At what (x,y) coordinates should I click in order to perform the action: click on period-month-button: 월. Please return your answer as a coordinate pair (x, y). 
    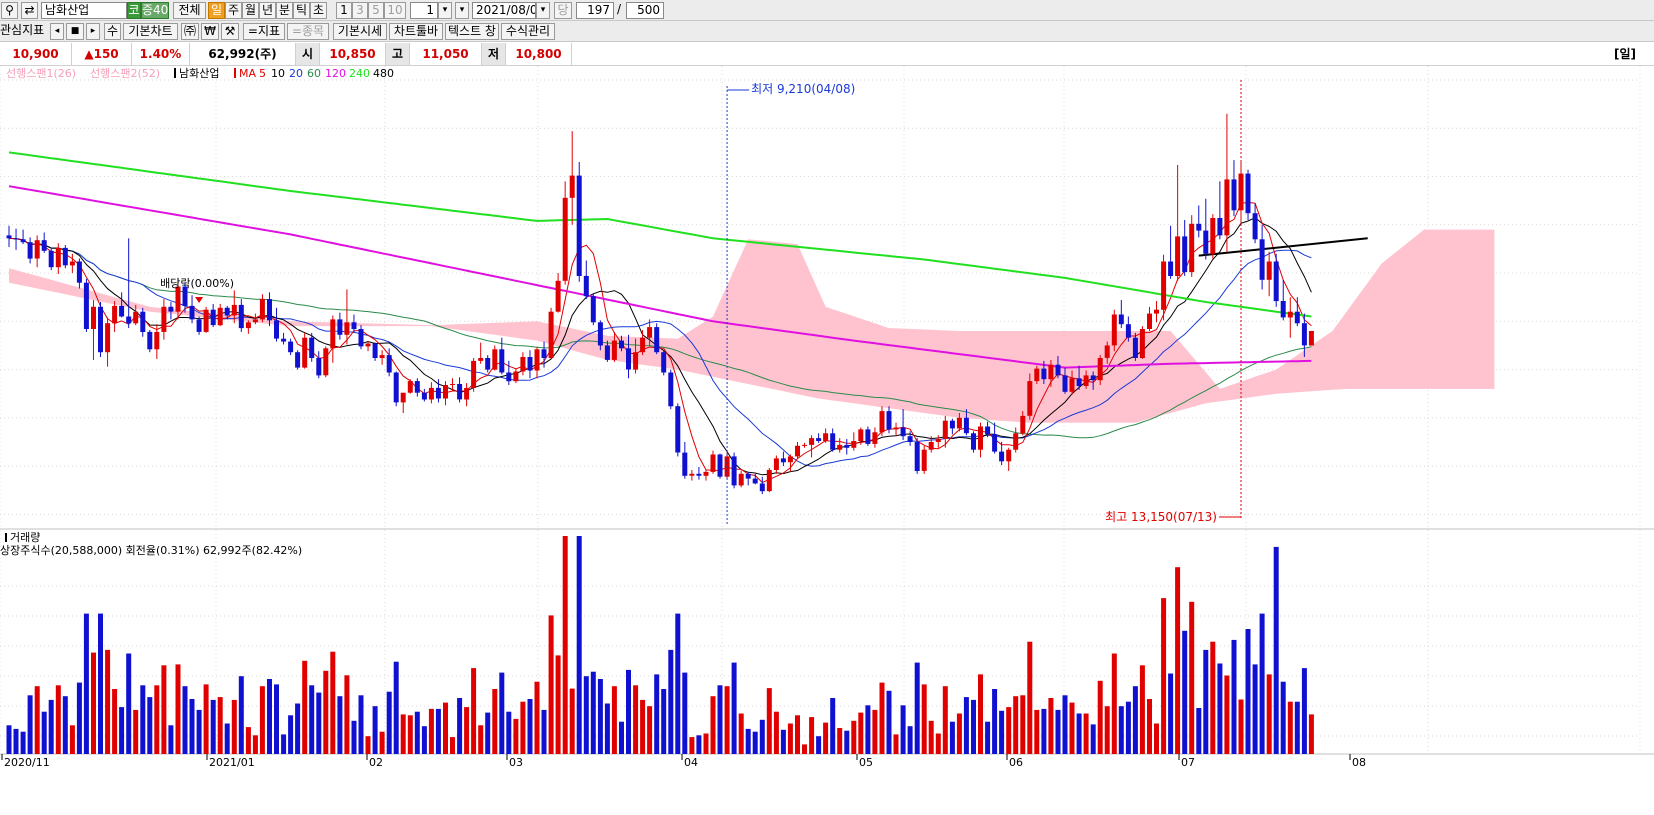
    Looking at the image, I should click on (250, 10).